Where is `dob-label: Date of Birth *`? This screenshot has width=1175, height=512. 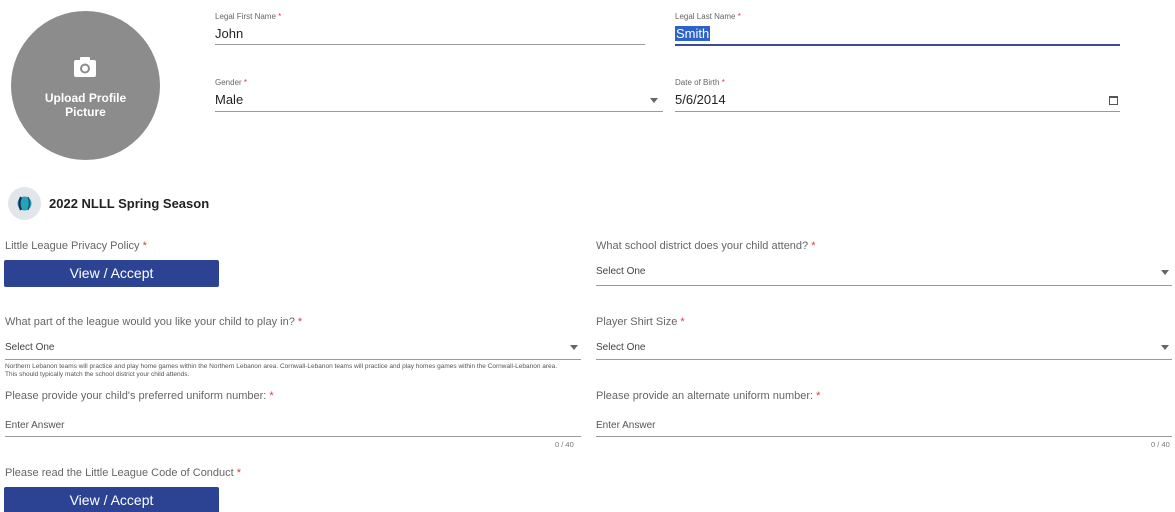 dob-label: Date of Birth * is located at coordinates (700, 82).